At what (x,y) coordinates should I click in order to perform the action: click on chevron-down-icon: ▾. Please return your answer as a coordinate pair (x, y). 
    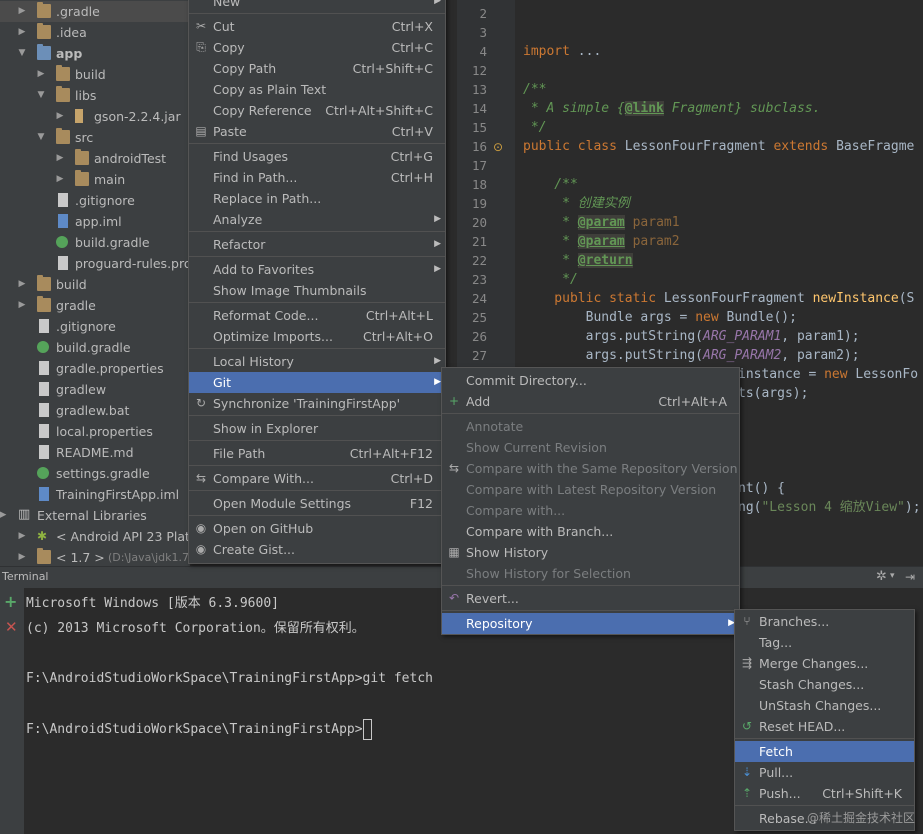
    Looking at the image, I should click on (892, 576).